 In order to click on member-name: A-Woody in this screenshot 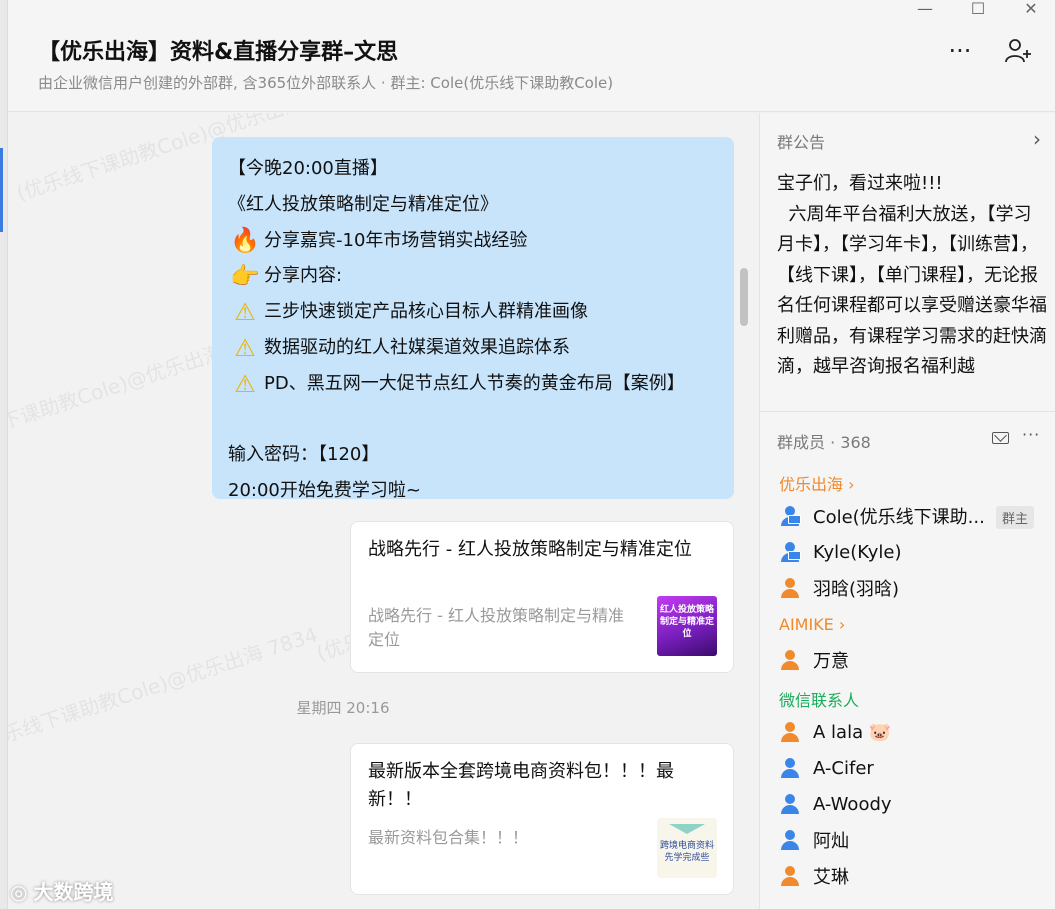, I will do `click(852, 804)`.